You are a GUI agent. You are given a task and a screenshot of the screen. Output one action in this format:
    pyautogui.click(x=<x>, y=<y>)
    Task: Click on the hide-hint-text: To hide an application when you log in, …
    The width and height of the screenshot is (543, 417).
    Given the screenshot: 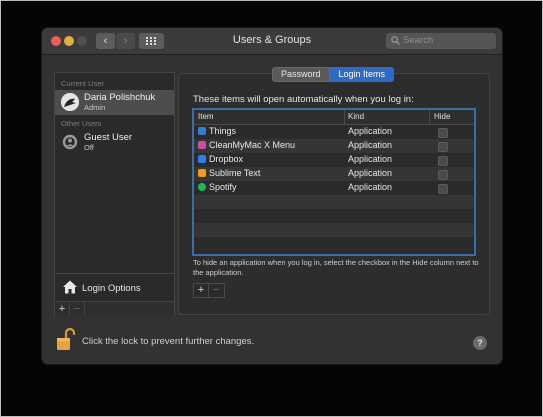 What is the action you would take?
    pyautogui.click(x=336, y=267)
    